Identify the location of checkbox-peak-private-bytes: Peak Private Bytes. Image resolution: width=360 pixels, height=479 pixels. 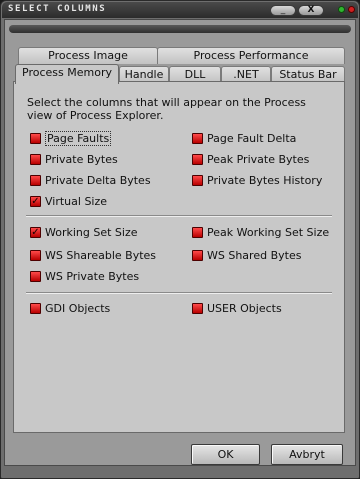
(250, 159).